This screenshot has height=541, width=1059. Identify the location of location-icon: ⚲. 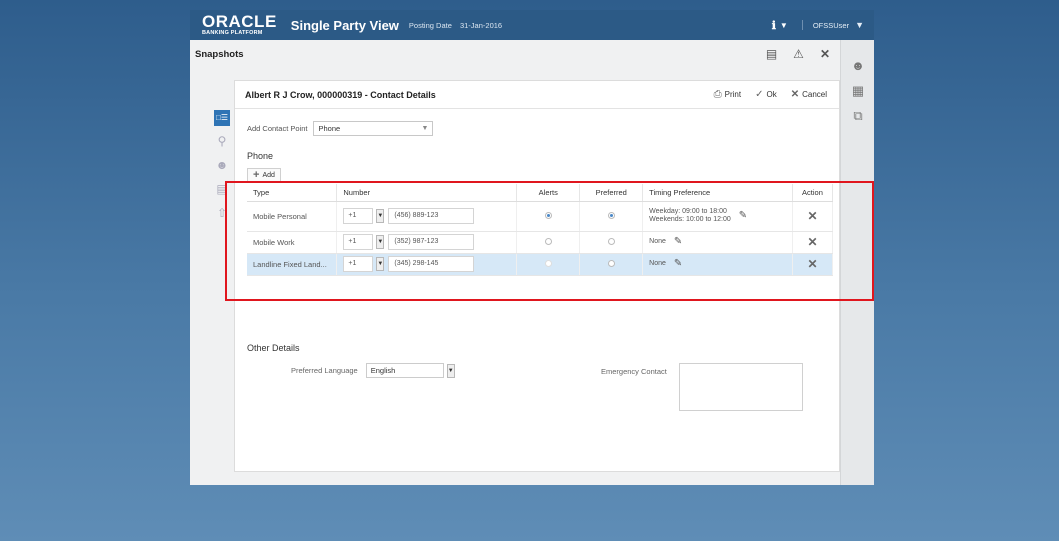
(222, 142).